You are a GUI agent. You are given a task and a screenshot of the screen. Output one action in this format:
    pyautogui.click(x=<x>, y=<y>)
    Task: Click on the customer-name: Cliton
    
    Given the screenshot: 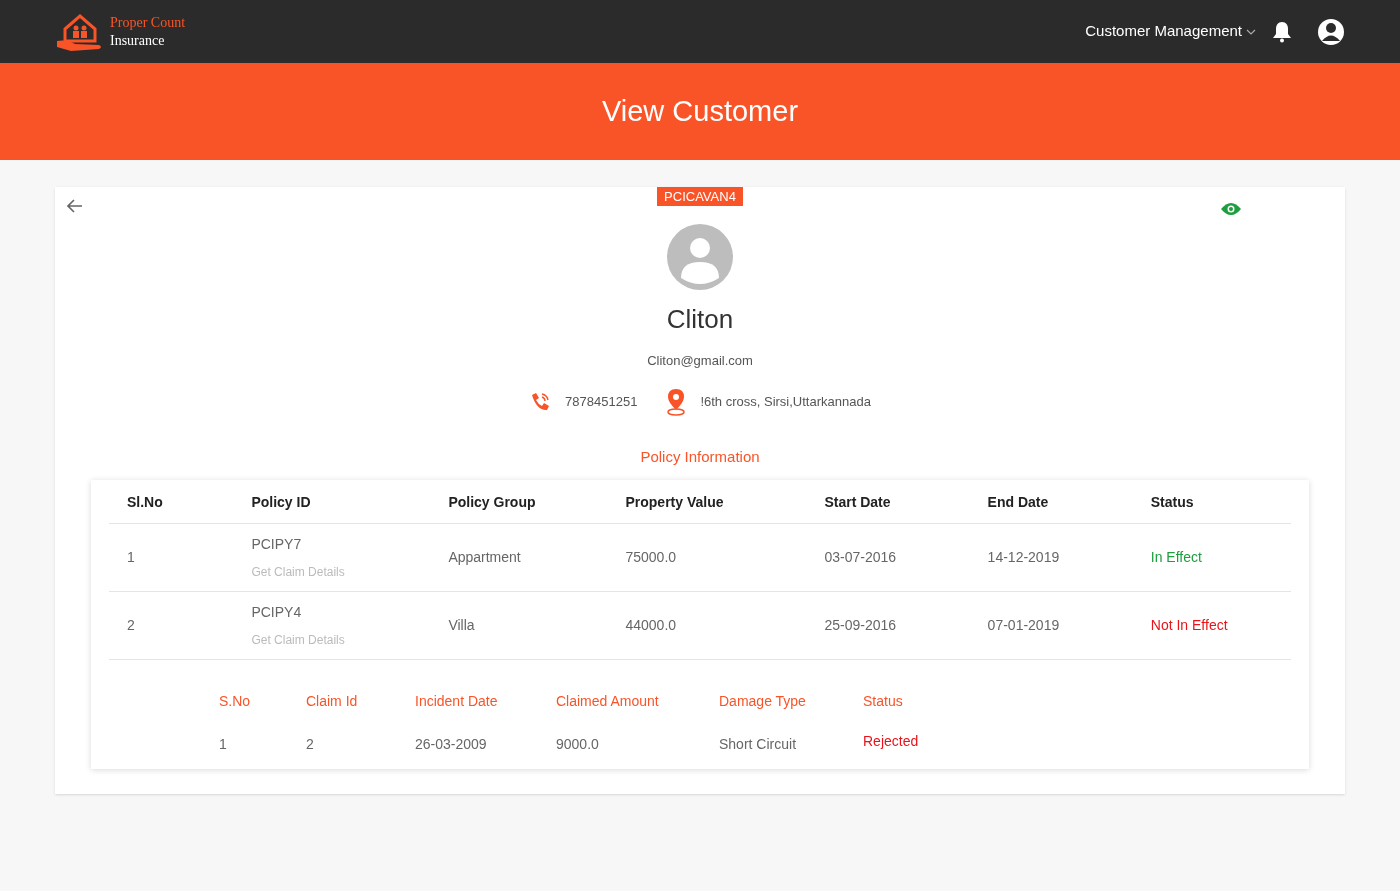 What is the action you would take?
    pyautogui.click(x=700, y=319)
    